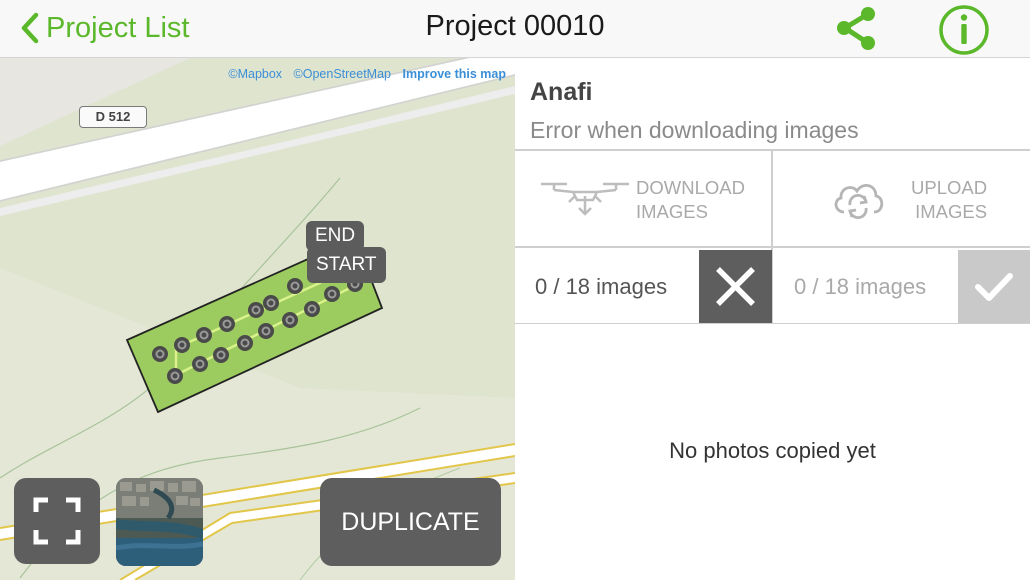 The width and height of the screenshot is (1030, 580). I want to click on info-icon, so click(964, 30).